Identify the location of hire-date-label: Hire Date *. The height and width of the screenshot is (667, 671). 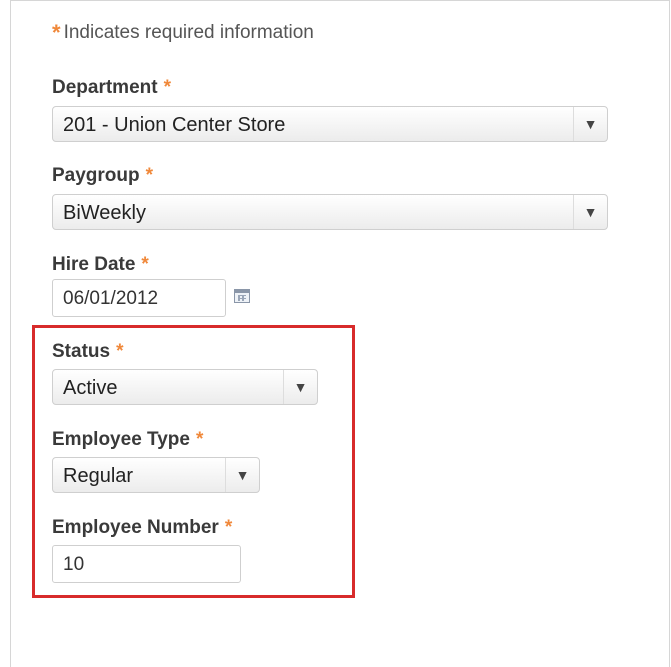
(100, 265).